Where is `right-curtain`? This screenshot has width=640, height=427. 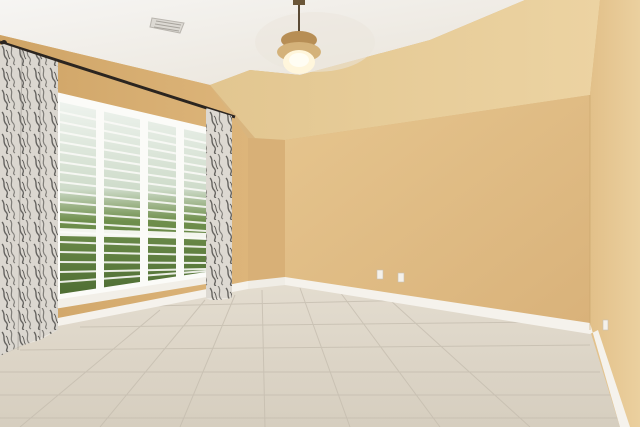 right-curtain is located at coordinates (219, 204).